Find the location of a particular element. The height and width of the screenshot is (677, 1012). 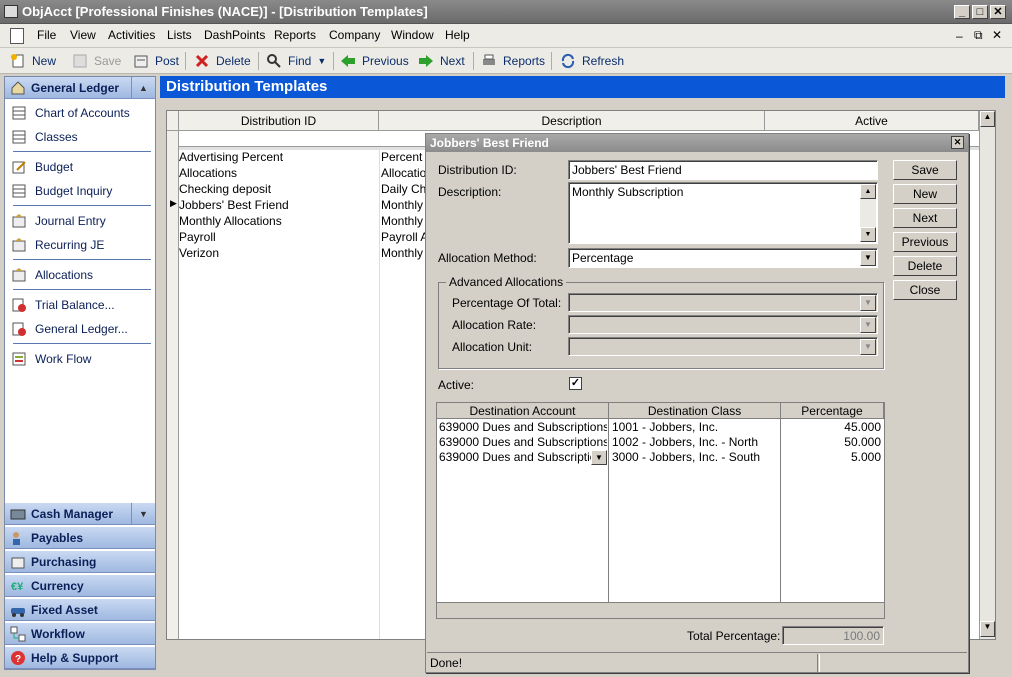

mdi-close-icon: ✕ is located at coordinates (997, 35).